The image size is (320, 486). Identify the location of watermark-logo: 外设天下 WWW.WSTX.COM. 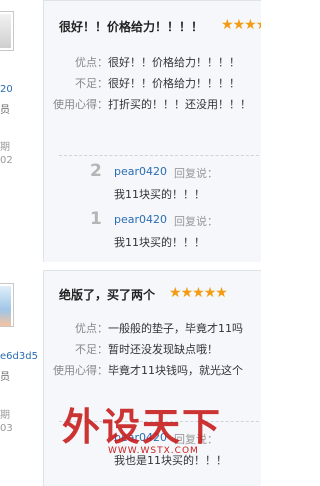
(154, 428).